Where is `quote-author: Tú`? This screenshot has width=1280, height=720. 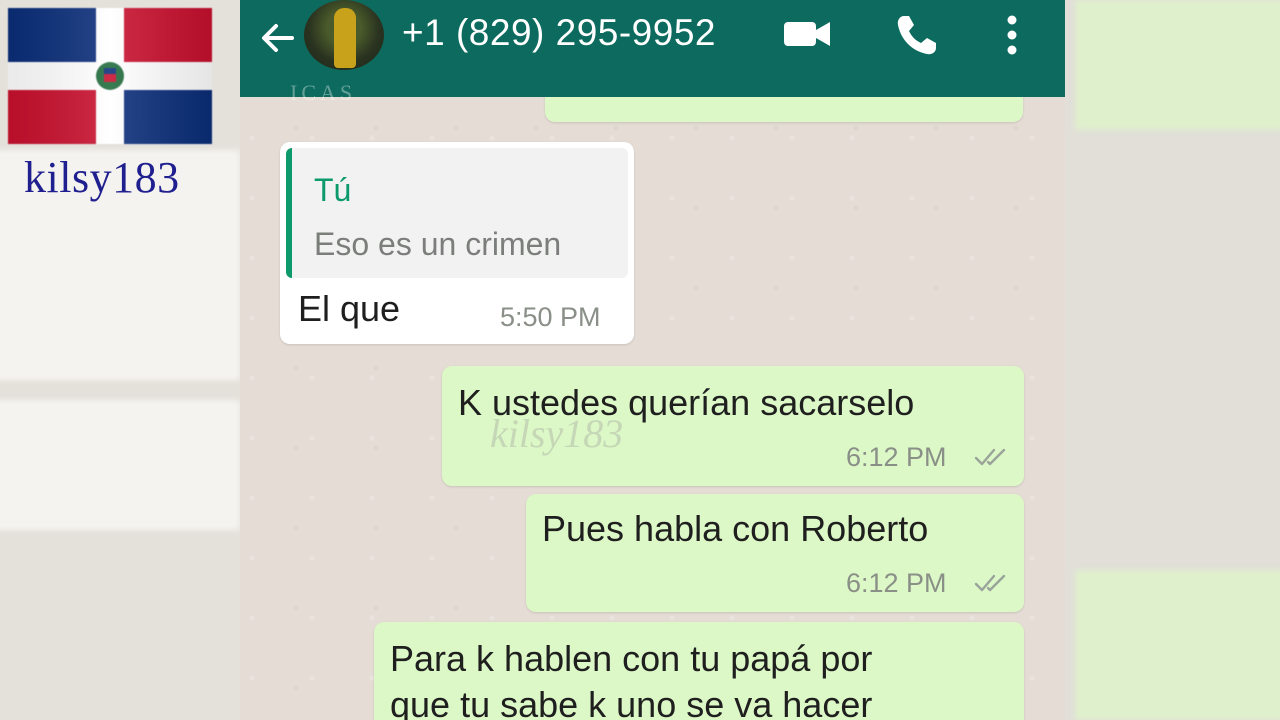 quote-author: Tú is located at coordinates (333, 190).